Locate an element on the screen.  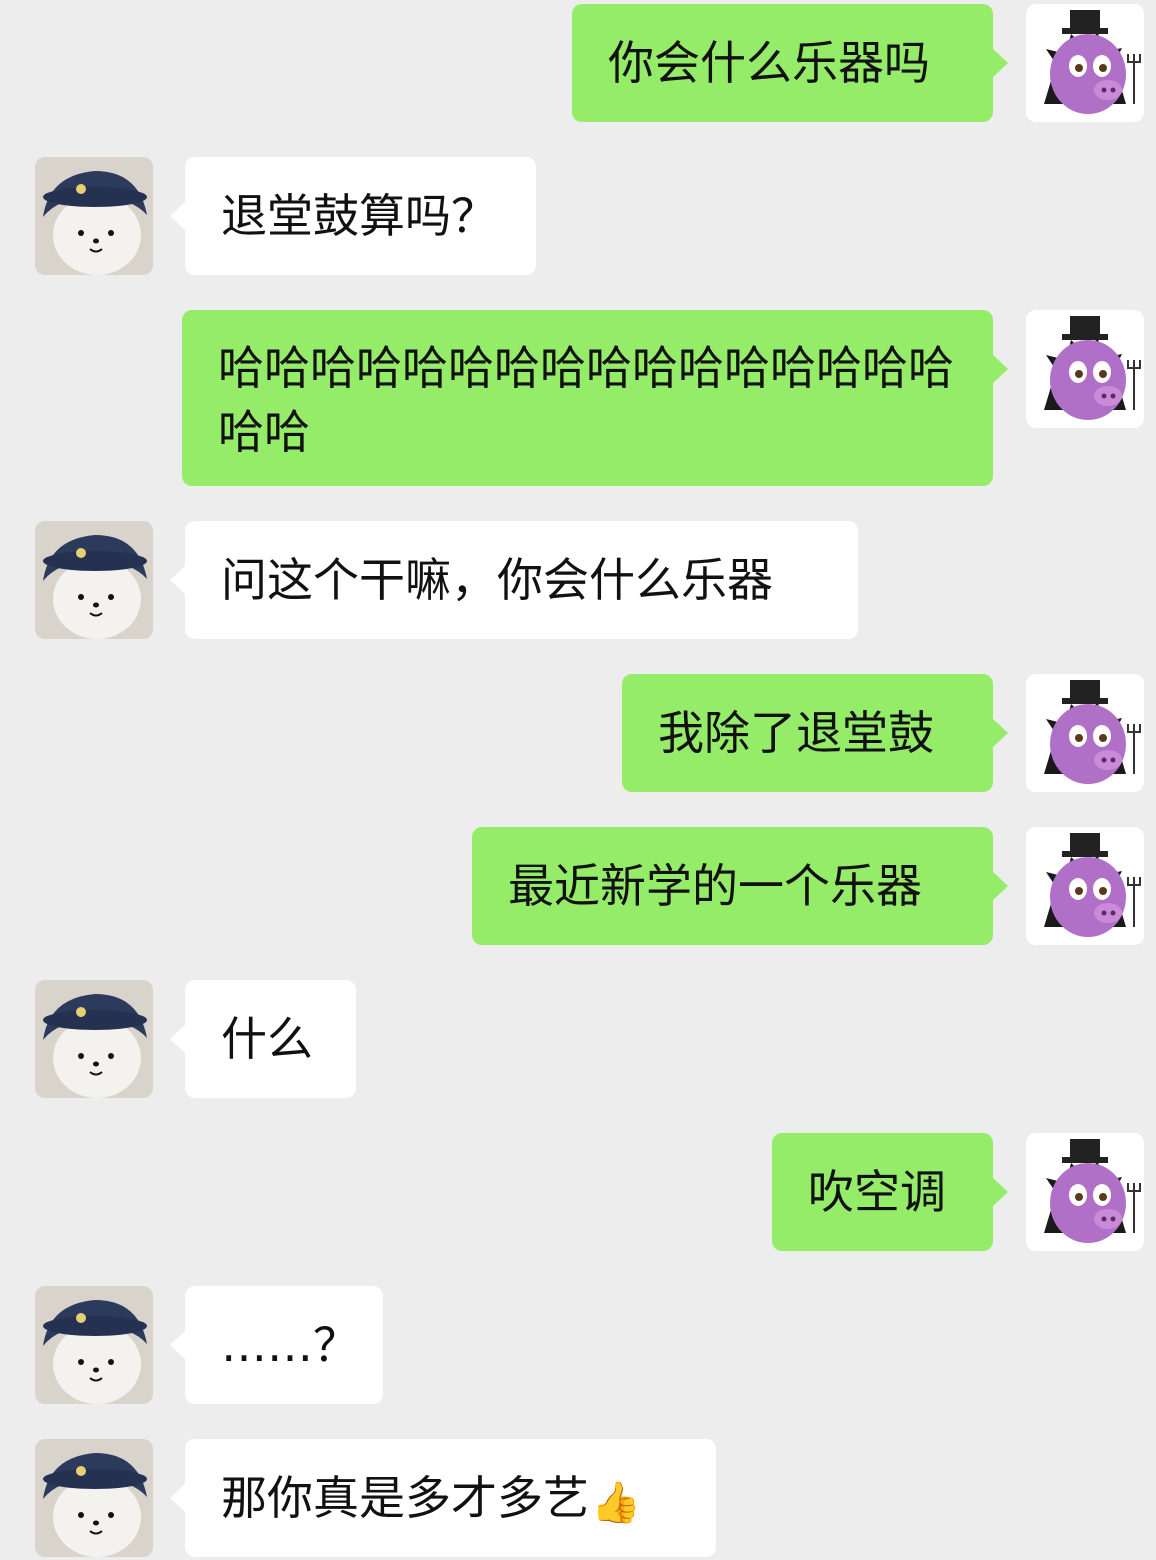
message-bubble-self: 你会什么乐器吗 is located at coordinates (790, 63).